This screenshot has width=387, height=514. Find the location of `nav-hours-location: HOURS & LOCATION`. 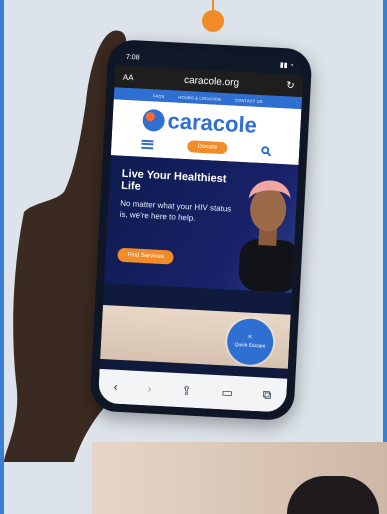

nav-hours-location: HOURS & LOCATION is located at coordinates (199, 97).